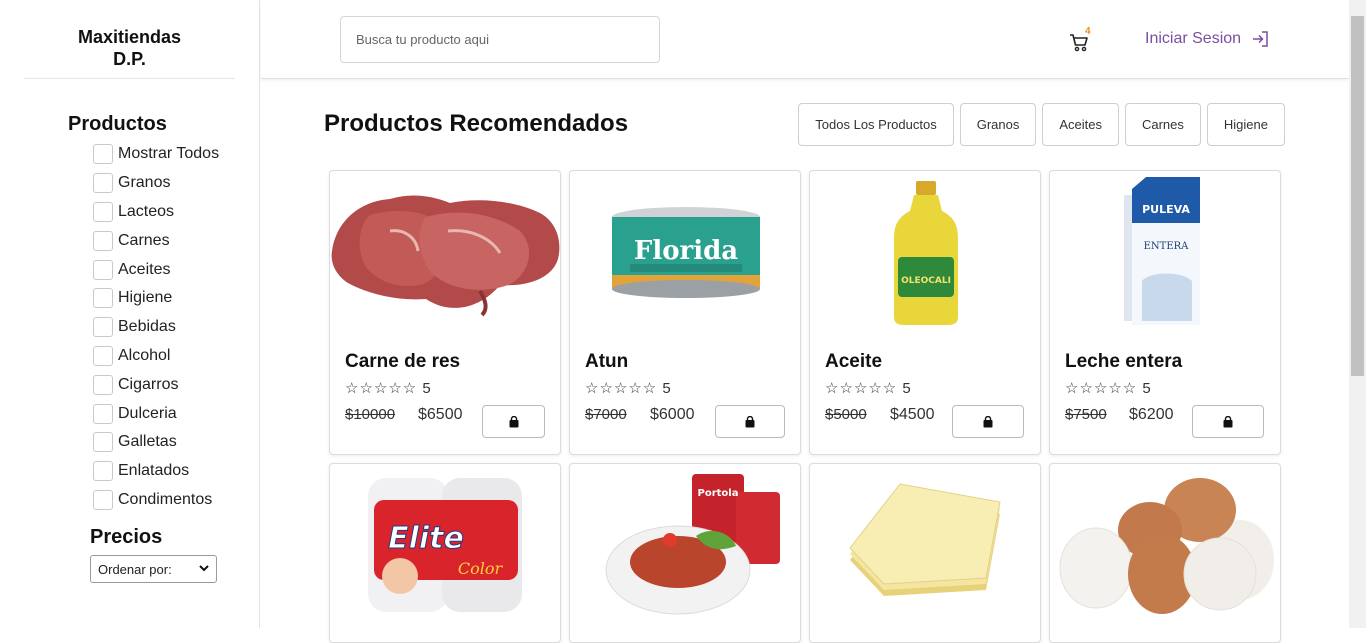 The height and width of the screenshot is (643, 1366). I want to click on products-heading: Productos, so click(117, 124).